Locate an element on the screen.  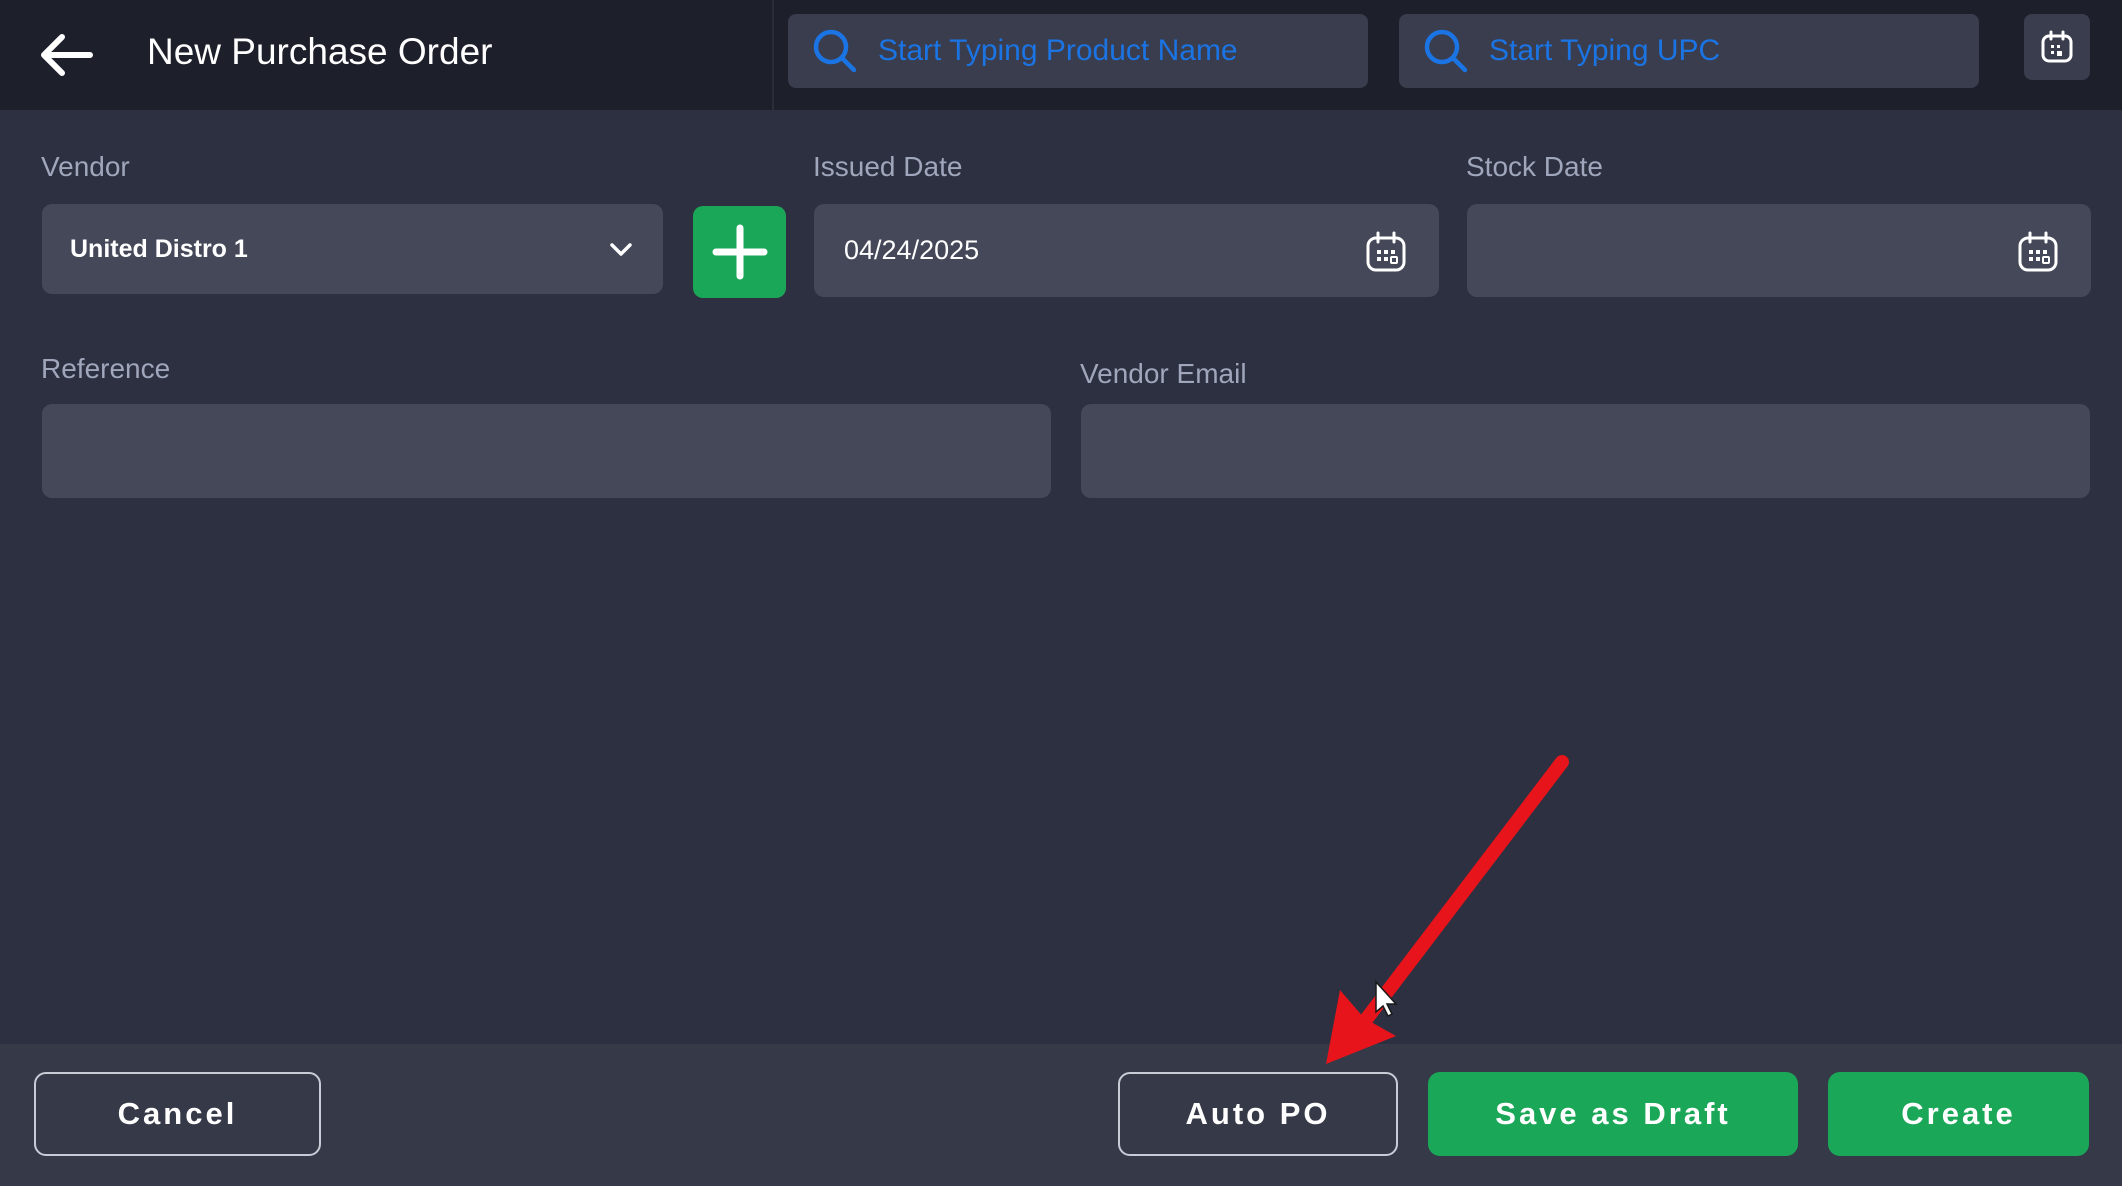
top-bar: New Purchase Order is located at coordinates (1061, 55).